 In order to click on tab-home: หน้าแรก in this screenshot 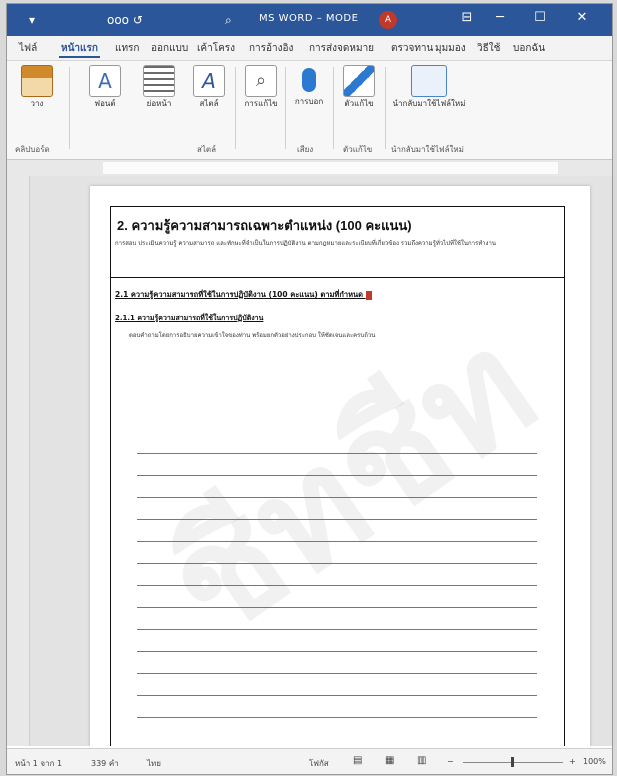, I will do `click(79, 49)`.